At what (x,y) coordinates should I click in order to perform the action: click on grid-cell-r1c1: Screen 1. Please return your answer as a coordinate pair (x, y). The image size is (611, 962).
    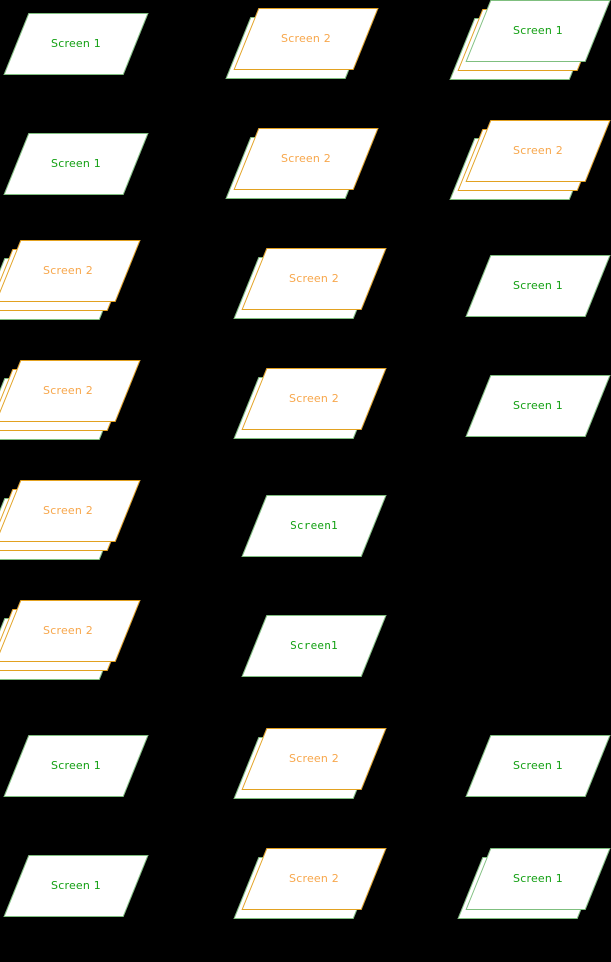
    Looking at the image, I should click on (92, 62).